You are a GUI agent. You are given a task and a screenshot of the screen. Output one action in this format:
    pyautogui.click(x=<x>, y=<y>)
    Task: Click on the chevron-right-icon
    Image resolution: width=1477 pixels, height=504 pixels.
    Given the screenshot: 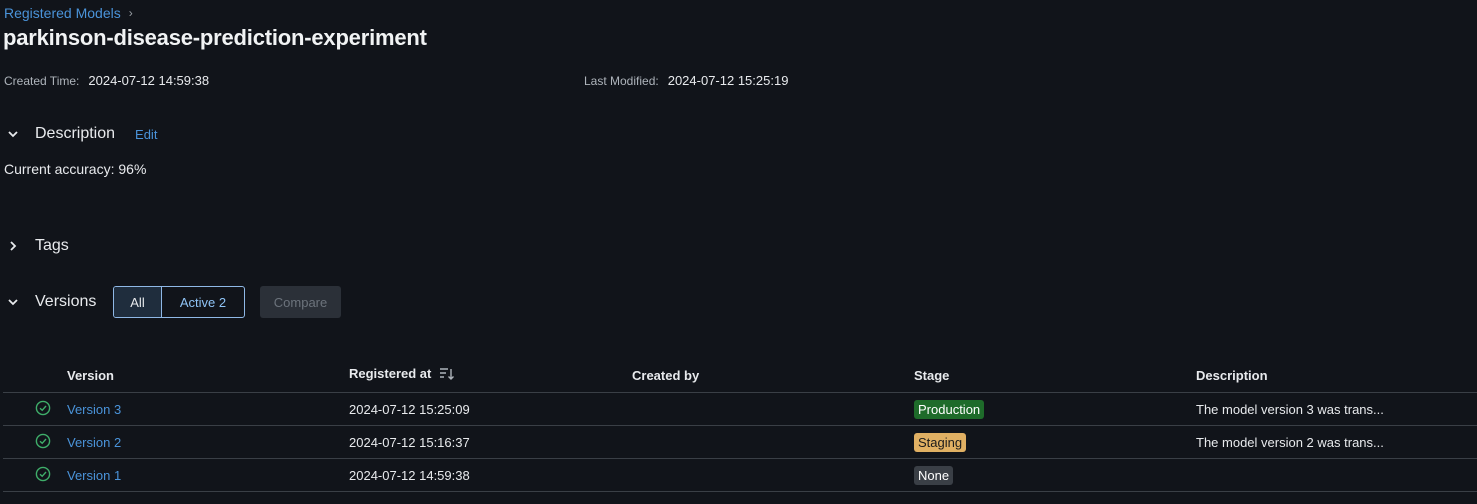 What is the action you would take?
    pyautogui.click(x=13, y=246)
    